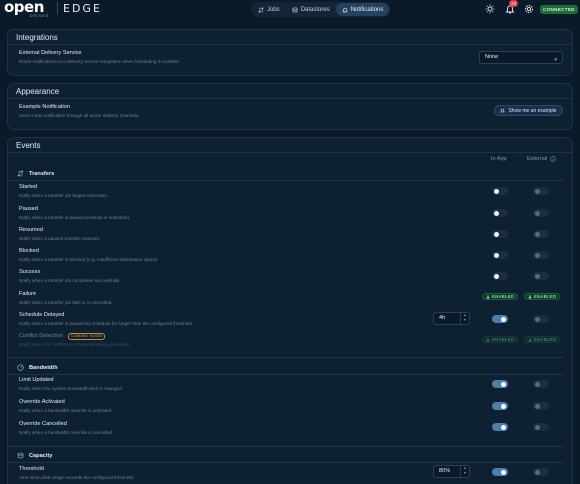  What do you see at coordinates (541, 276) in the screenshot?
I see `success-external-toggle` at bounding box center [541, 276].